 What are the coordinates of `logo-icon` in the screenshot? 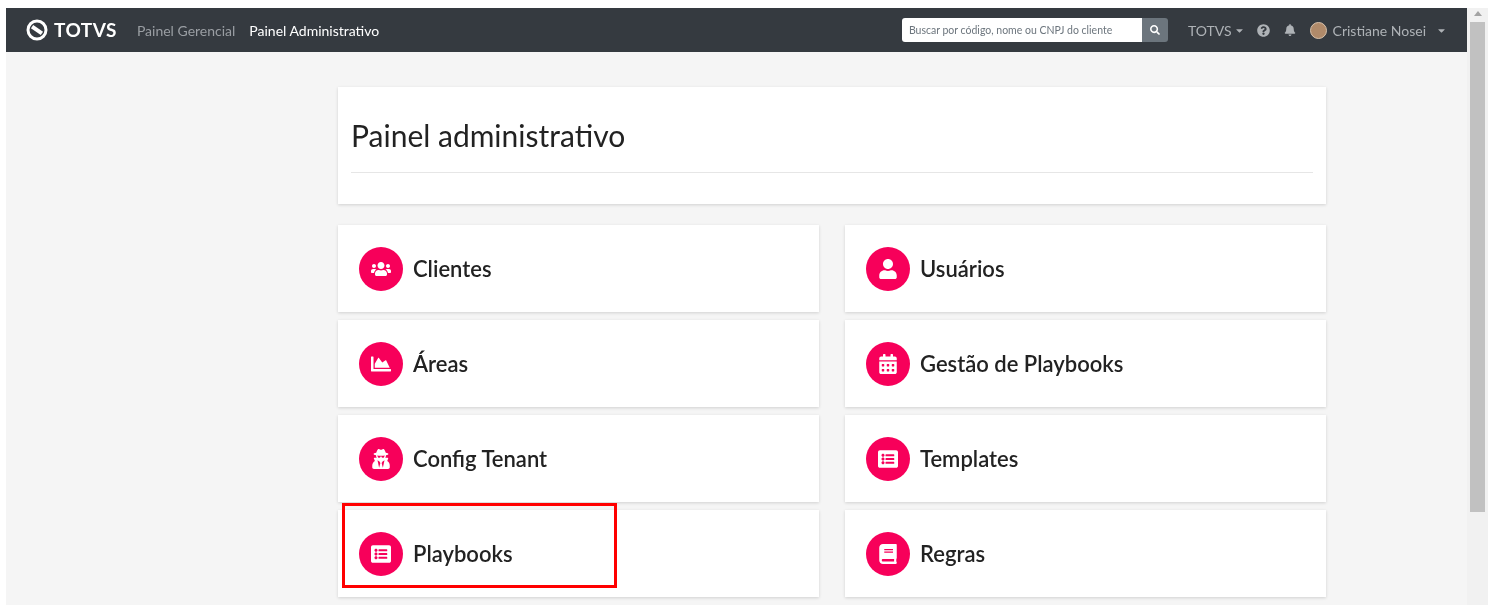 It's located at (37, 30).